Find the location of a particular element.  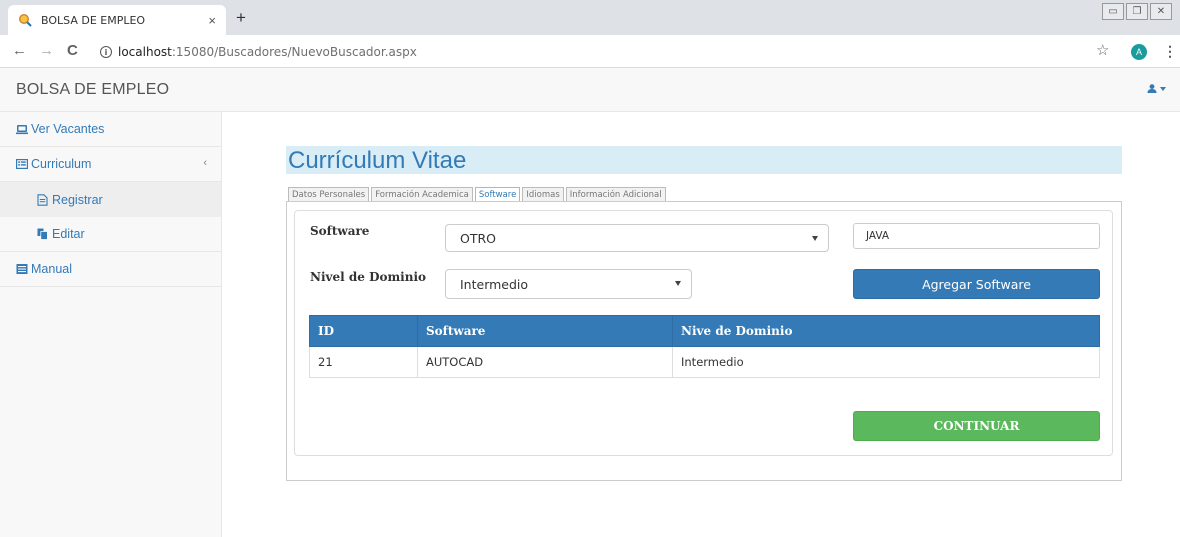

cell-id: 21 is located at coordinates (363, 362).